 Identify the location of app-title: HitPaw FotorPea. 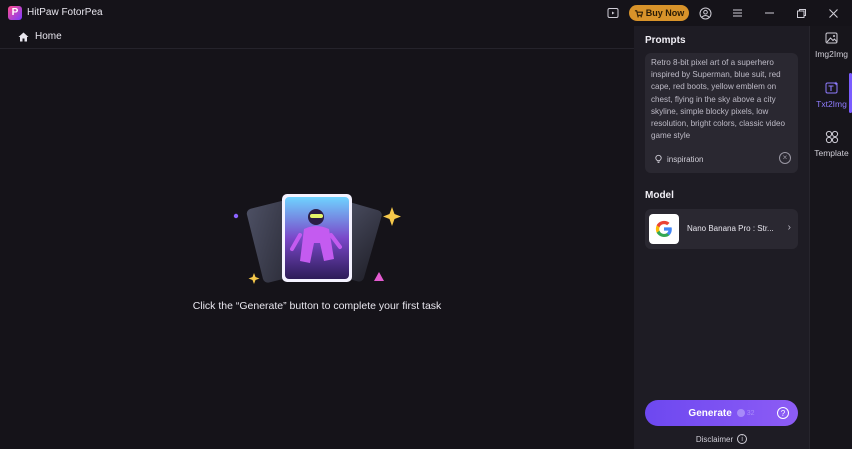
(65, 12).